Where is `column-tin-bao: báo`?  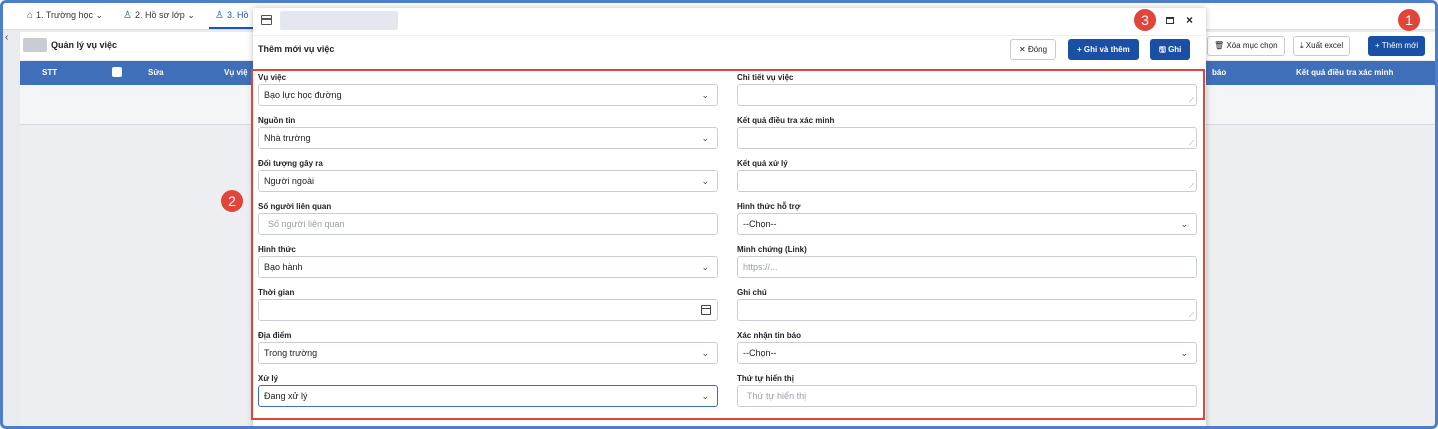 column-tin-bao: báo is located at coordinates (1219, 72).